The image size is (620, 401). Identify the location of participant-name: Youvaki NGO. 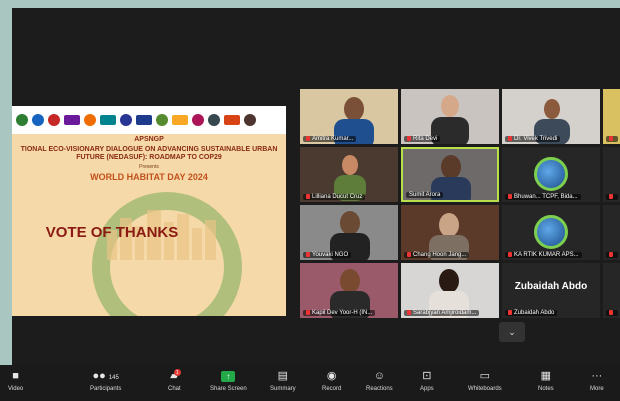
(327, 254).